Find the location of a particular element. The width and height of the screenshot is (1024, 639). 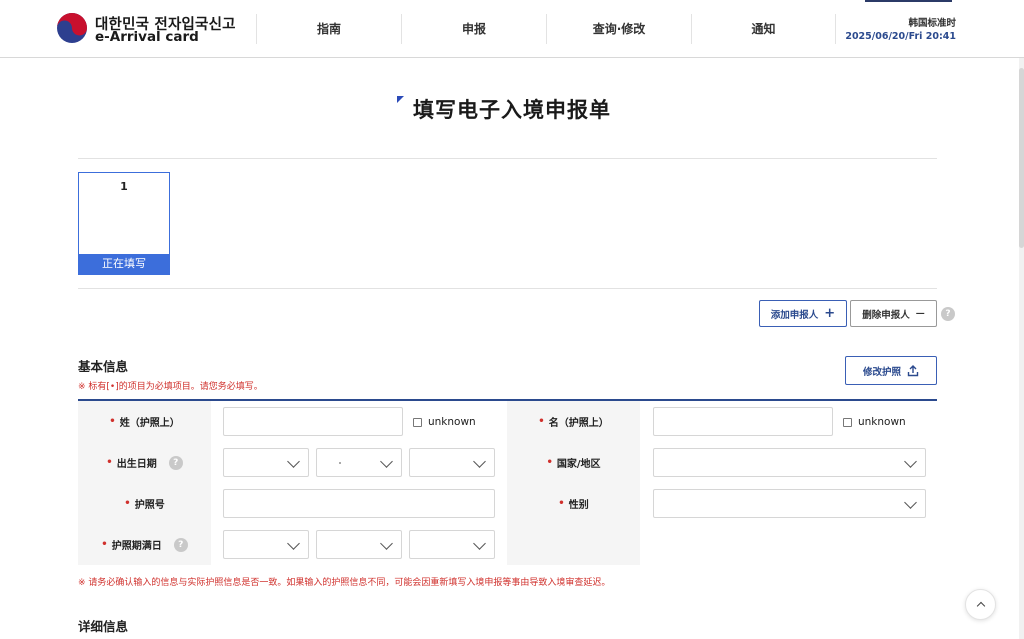

expiry-label-text: 护照期满日 is located at coordinates (136, 546).